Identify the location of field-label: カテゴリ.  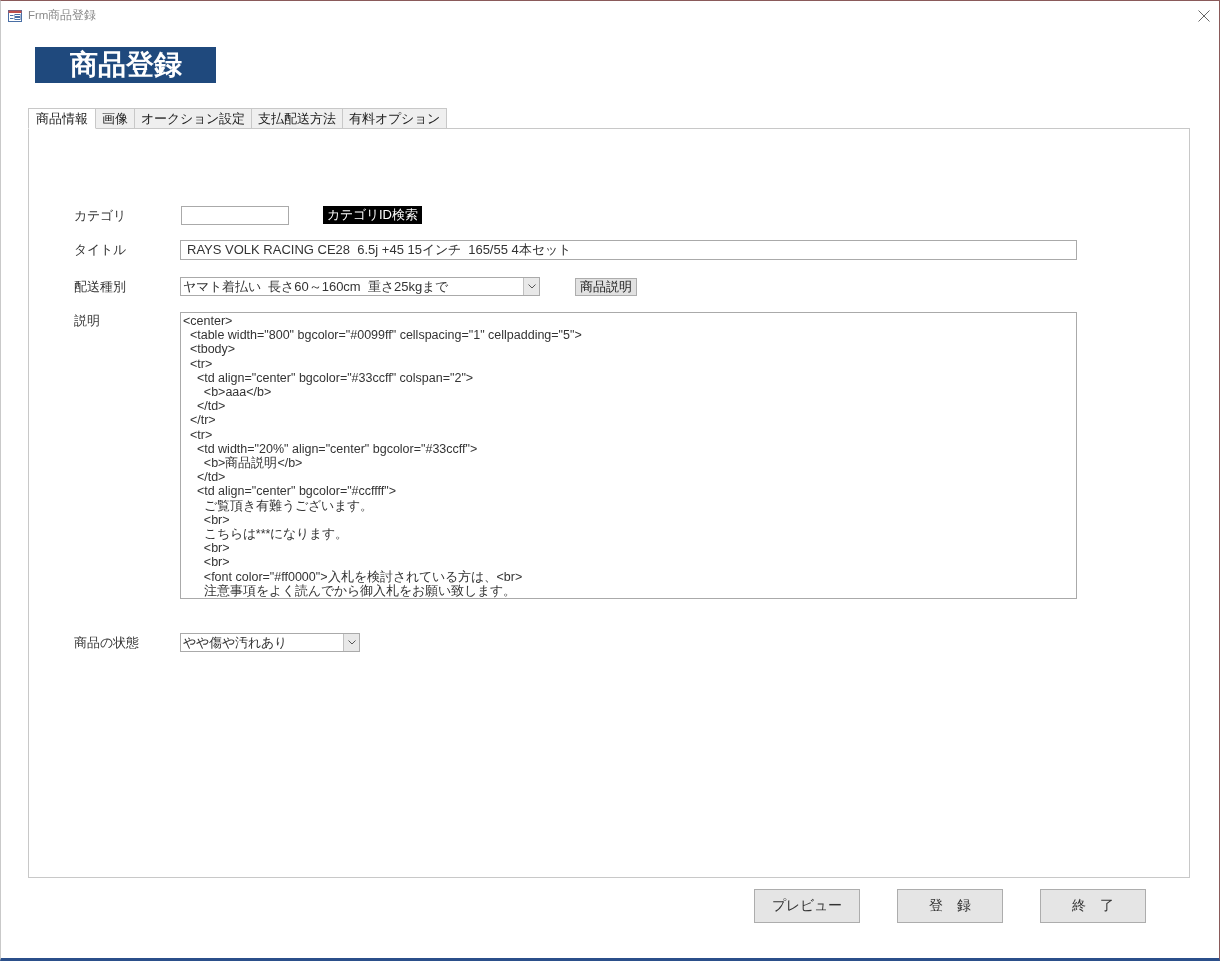
(100, 216).